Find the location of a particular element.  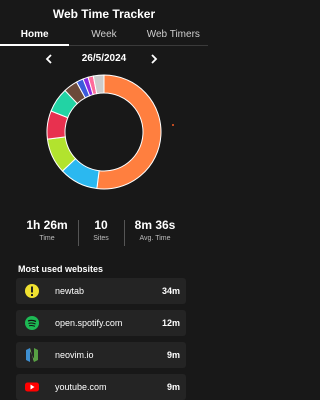

chevron-right-icon is located at coordinates (154, 59).